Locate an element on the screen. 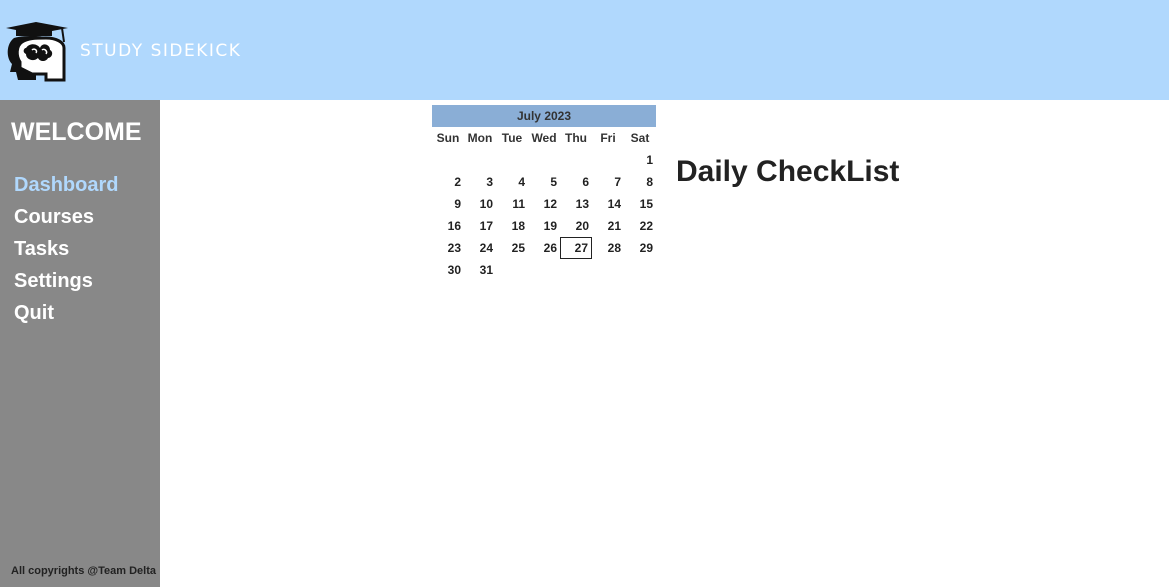 This screenshot has width=1169, height=587. sidebar-nav: Dashboard Courses Tasks Settings Quit is located at coordinates (66, 253).